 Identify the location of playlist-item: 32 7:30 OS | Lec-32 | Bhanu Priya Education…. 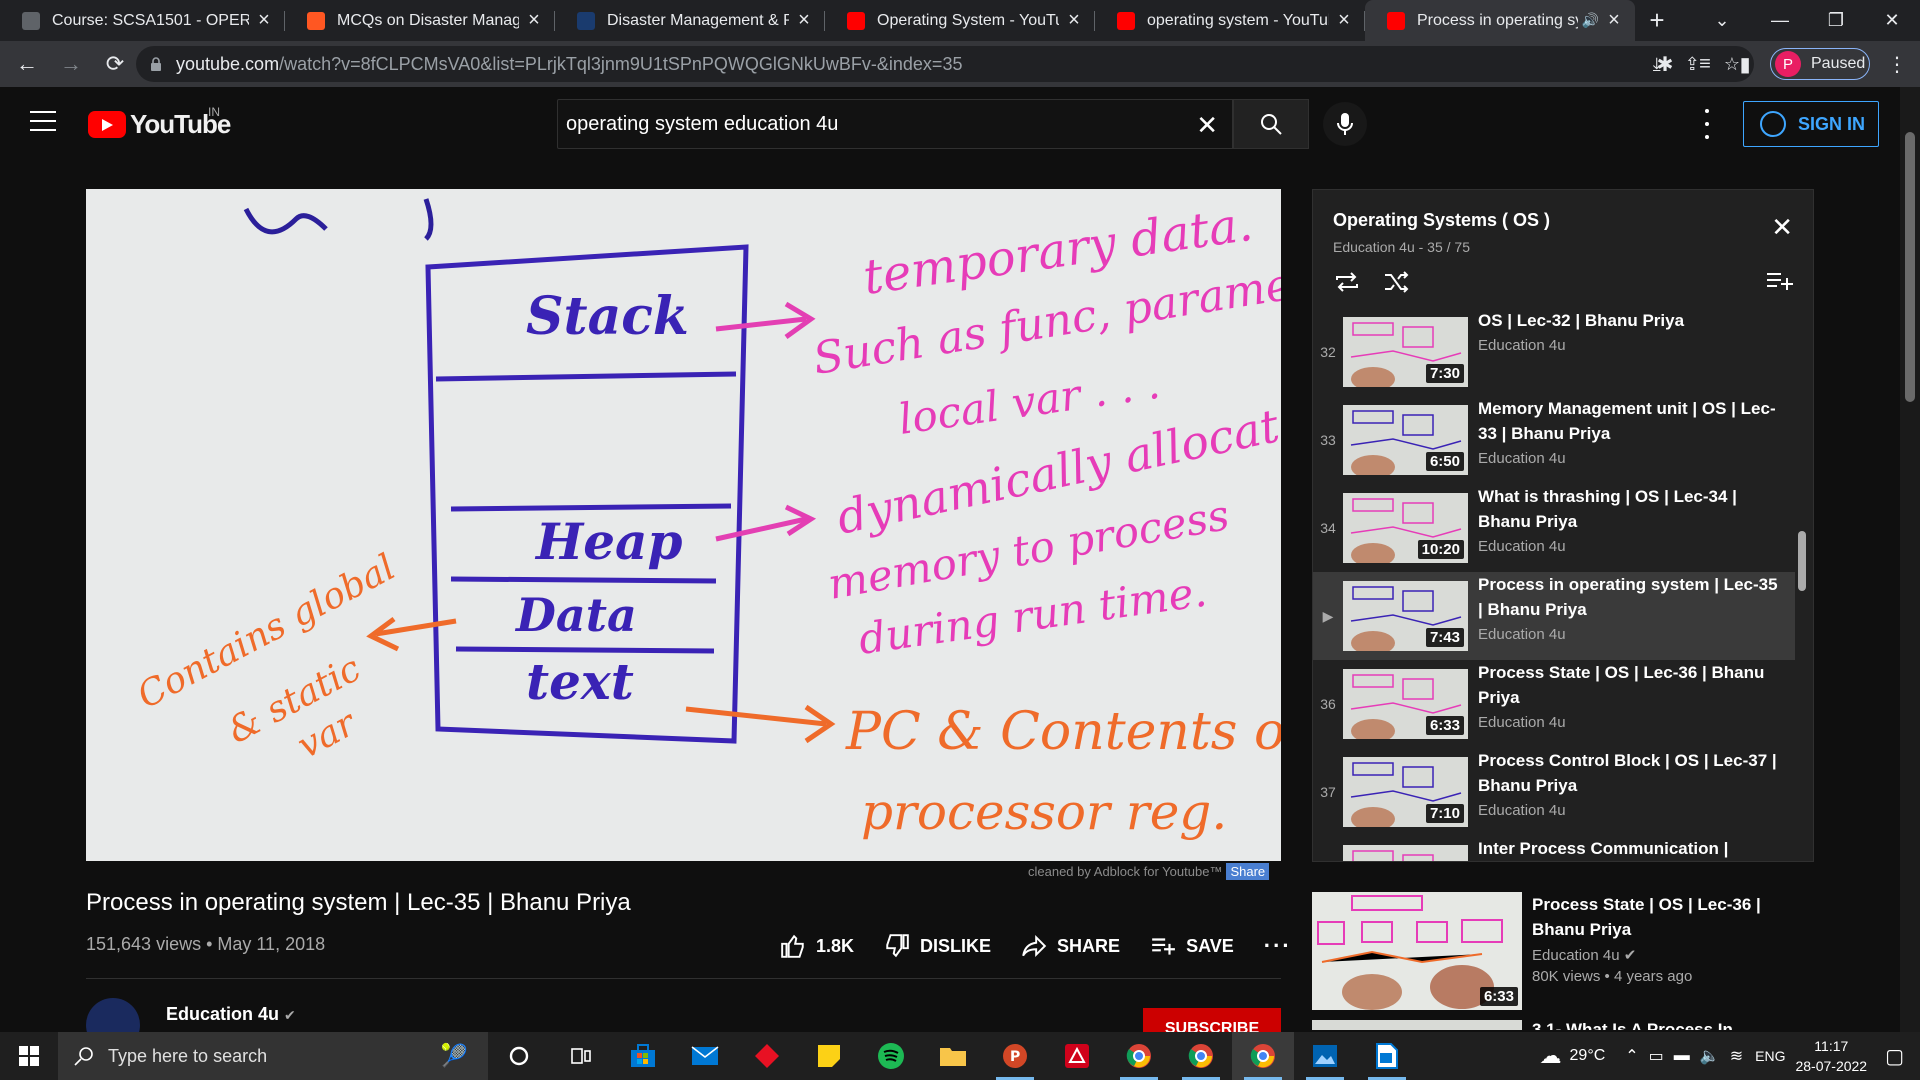
(1554, 352).